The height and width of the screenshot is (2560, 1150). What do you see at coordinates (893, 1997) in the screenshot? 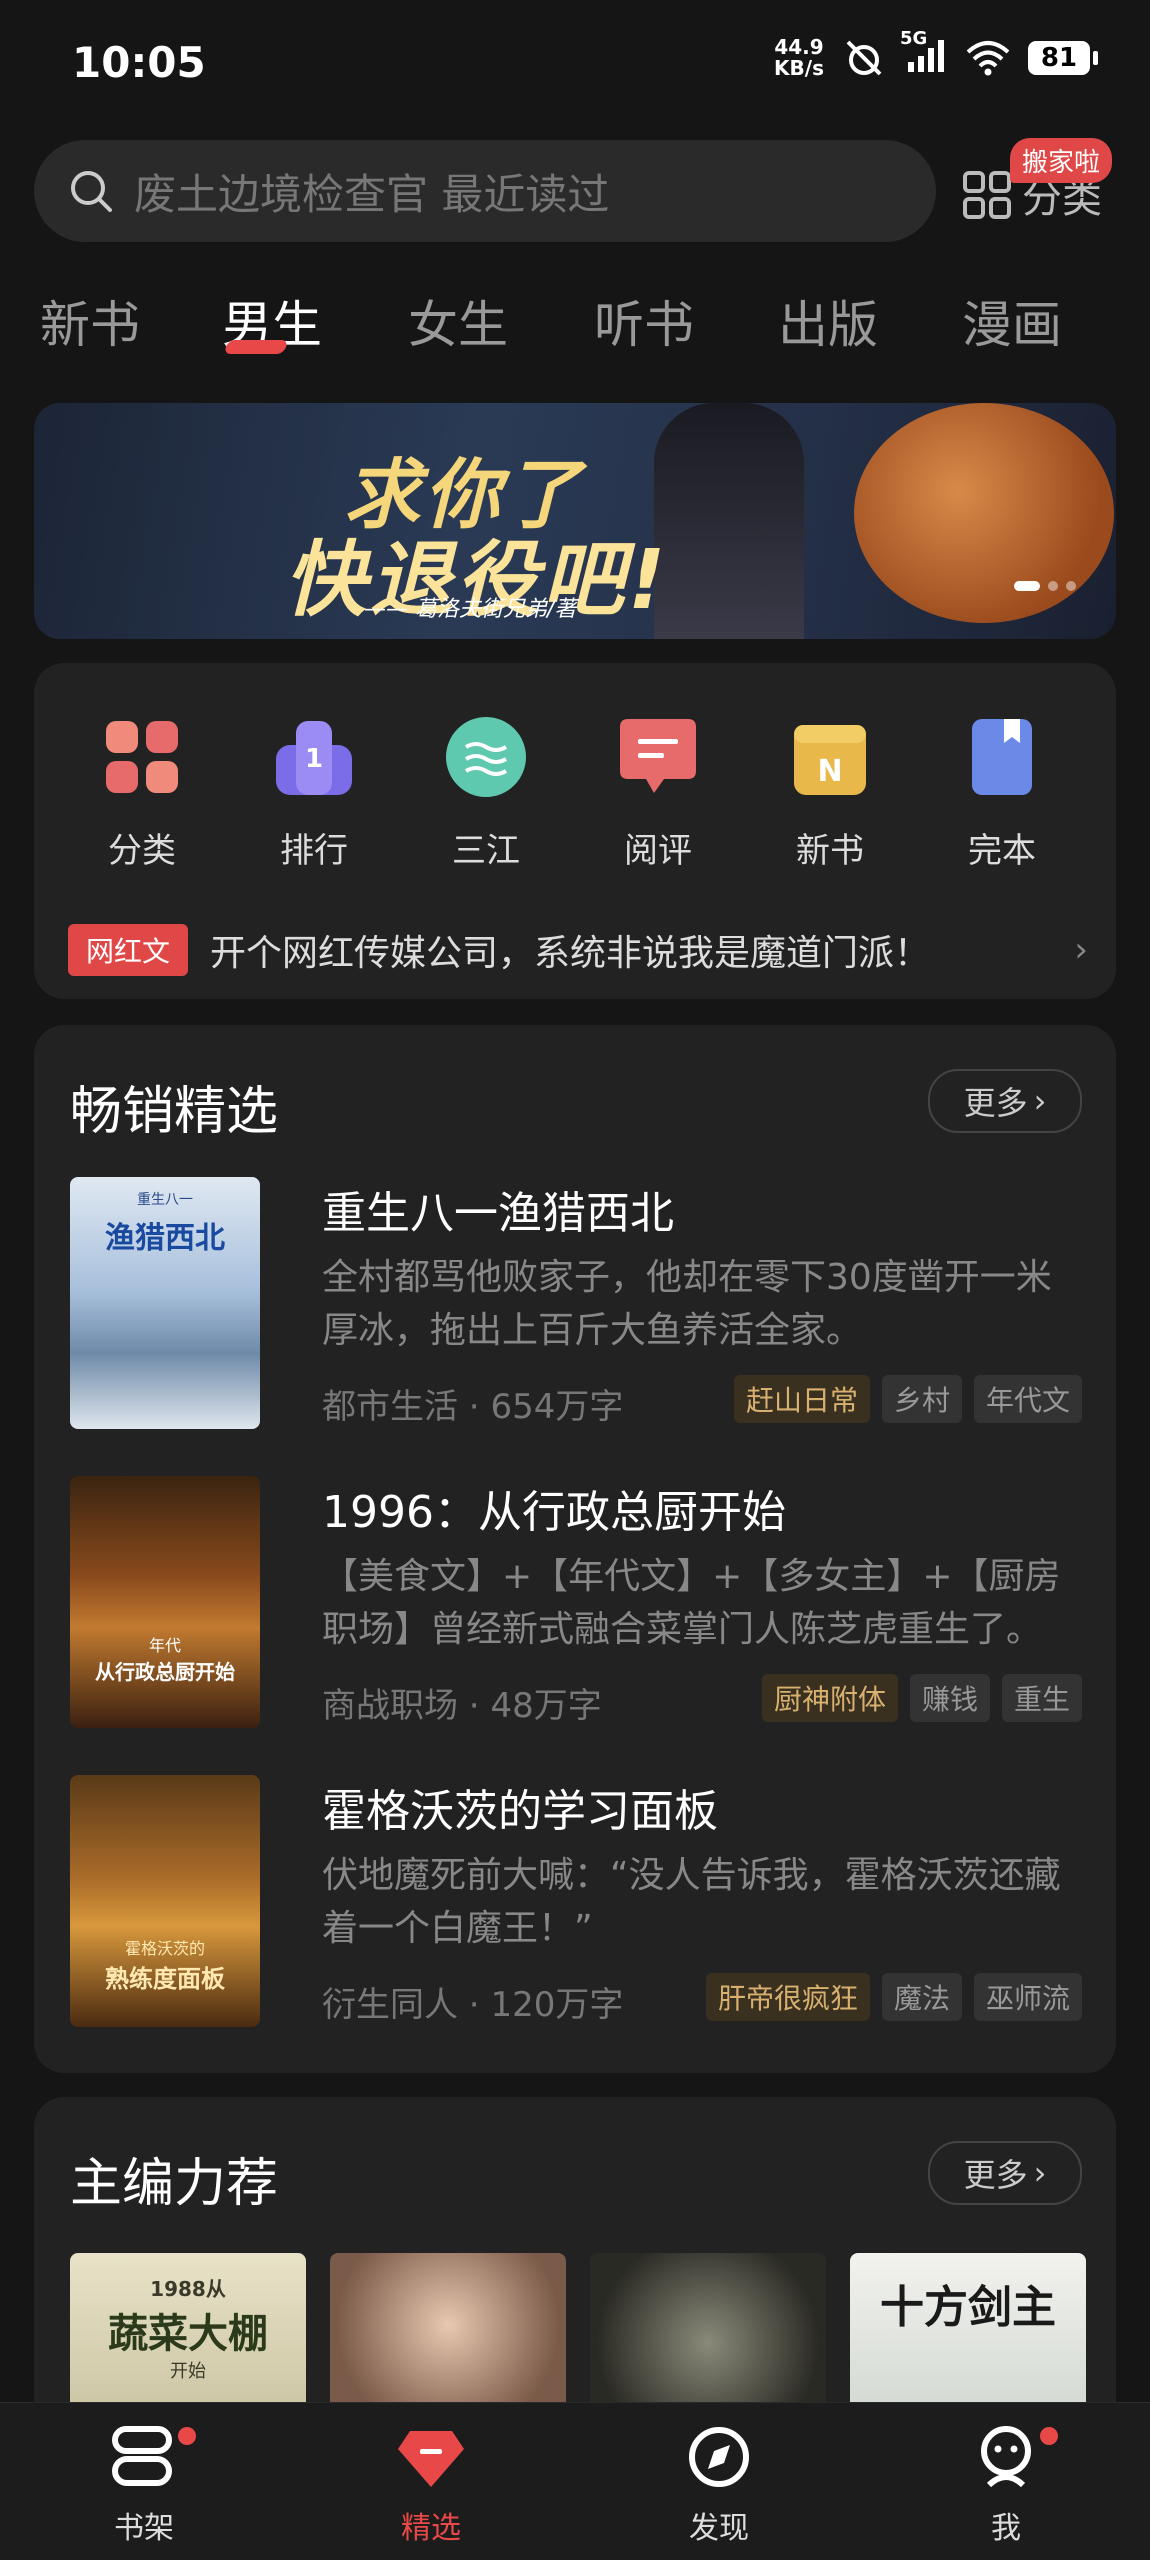
I see `book-tags: 肝帝很疯狂 魔法 巫师流` at bounding box center [893, 1997].